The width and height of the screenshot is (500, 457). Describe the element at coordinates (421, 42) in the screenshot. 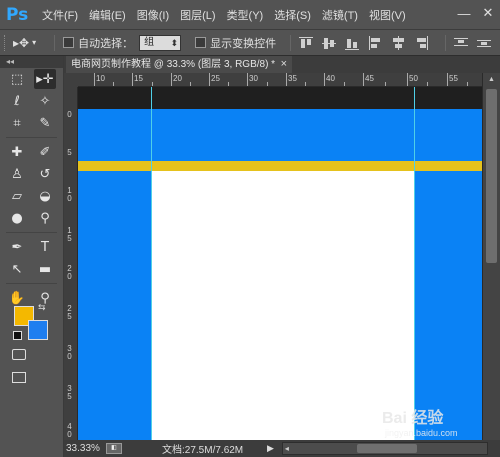

I see `align-right-icon` at that location.